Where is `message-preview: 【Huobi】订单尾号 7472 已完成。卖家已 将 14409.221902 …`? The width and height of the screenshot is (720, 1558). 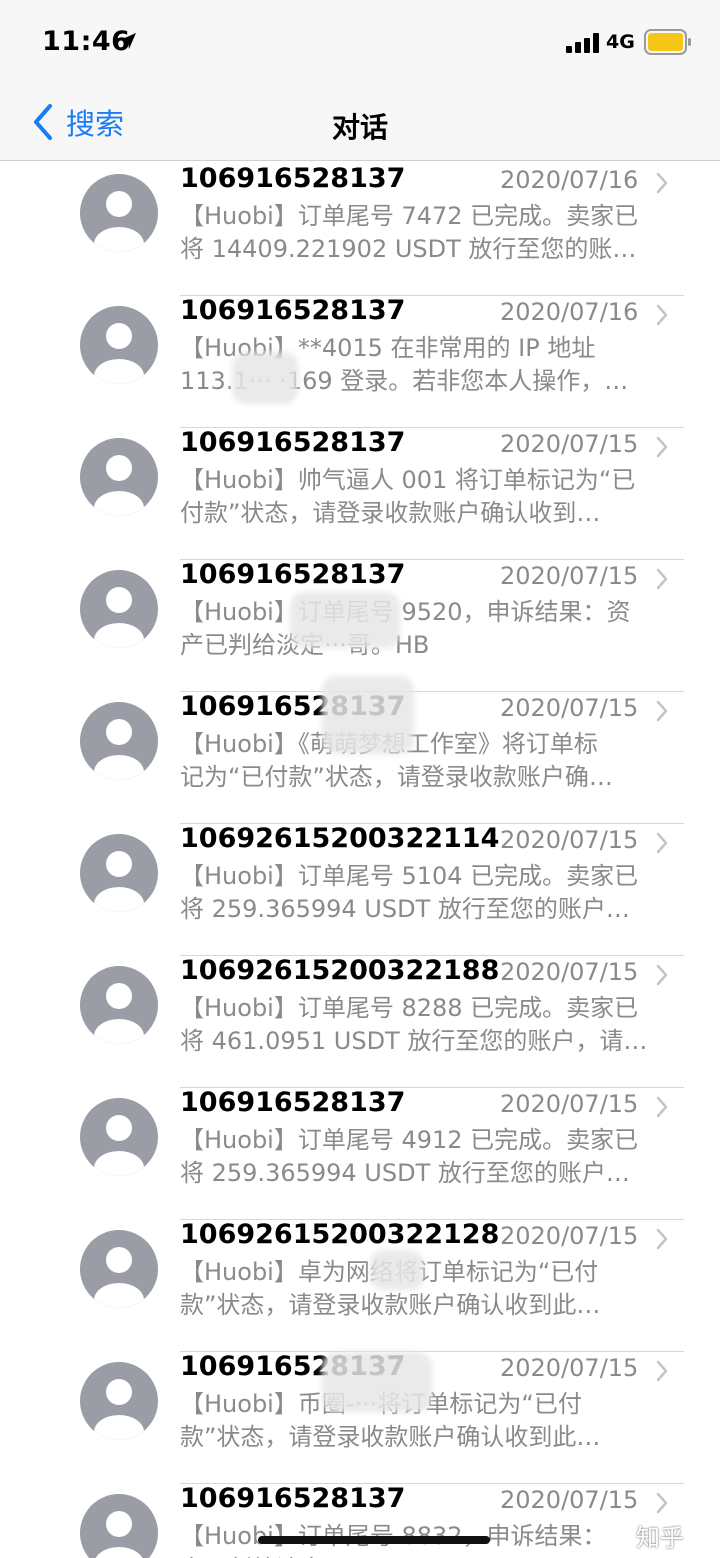
message-preview: 【Huobi】订单尾号 7472 已完成。卖家已 将 14409.221902 … is located at coordinates (424, 233).